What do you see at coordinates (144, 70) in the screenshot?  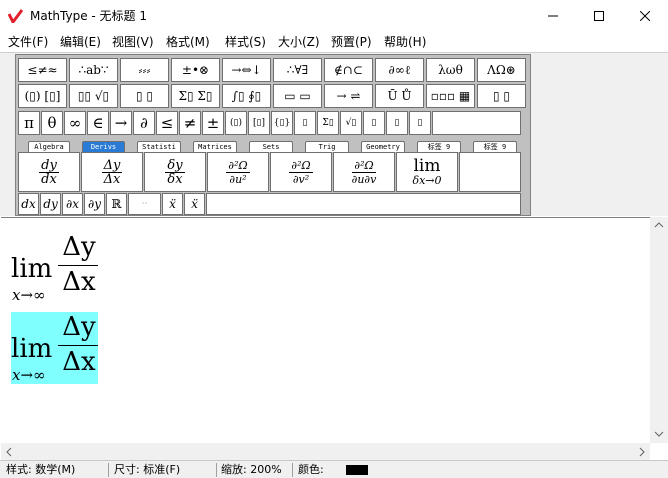 I see `embellishments-palette-button: ⸗⸗⸗` at bounding box center [144, 70].